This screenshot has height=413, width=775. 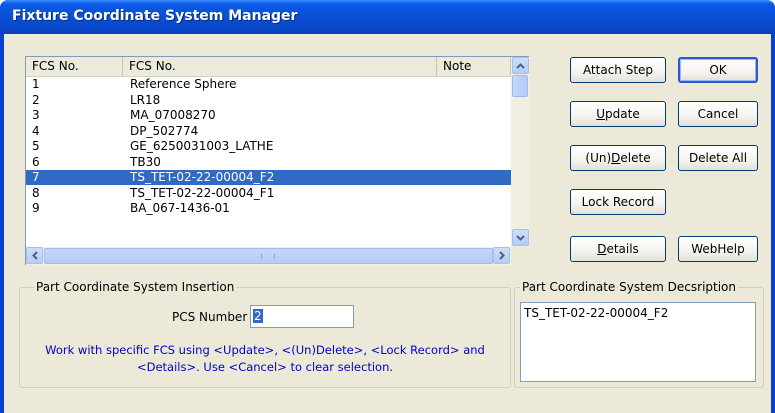 I want to click on attach-step-button: Attach Step, so click(x=618, y=70).